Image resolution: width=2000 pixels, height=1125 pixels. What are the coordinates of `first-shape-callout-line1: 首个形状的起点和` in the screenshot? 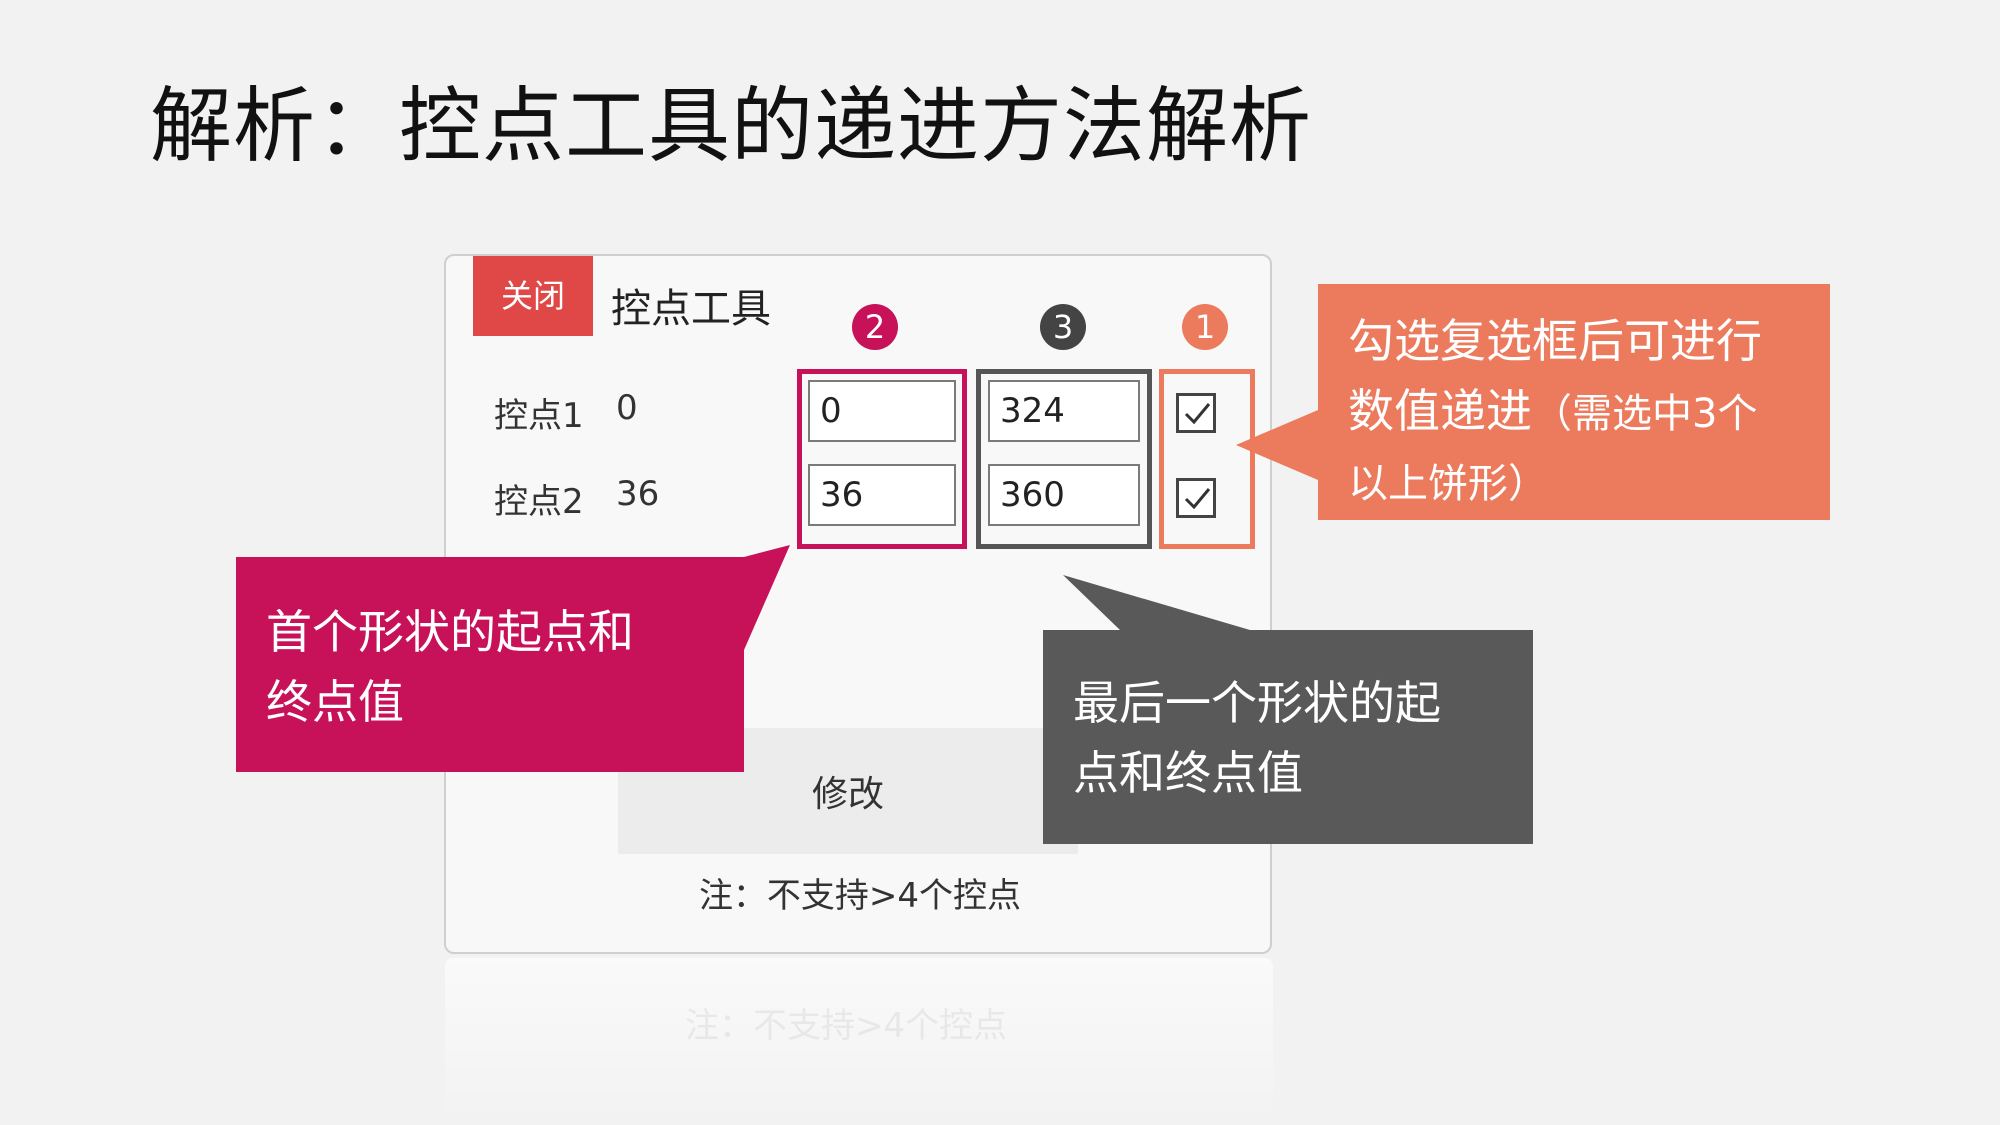 It's located at (450, 632).